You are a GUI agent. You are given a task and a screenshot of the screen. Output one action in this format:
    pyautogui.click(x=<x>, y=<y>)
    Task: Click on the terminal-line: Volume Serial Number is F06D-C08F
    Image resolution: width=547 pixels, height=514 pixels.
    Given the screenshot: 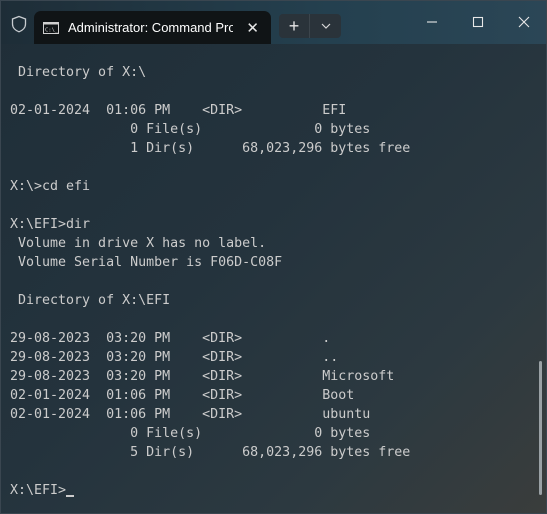 What is the action you would take?
    pyautogui.click(x=265, y=262)
    